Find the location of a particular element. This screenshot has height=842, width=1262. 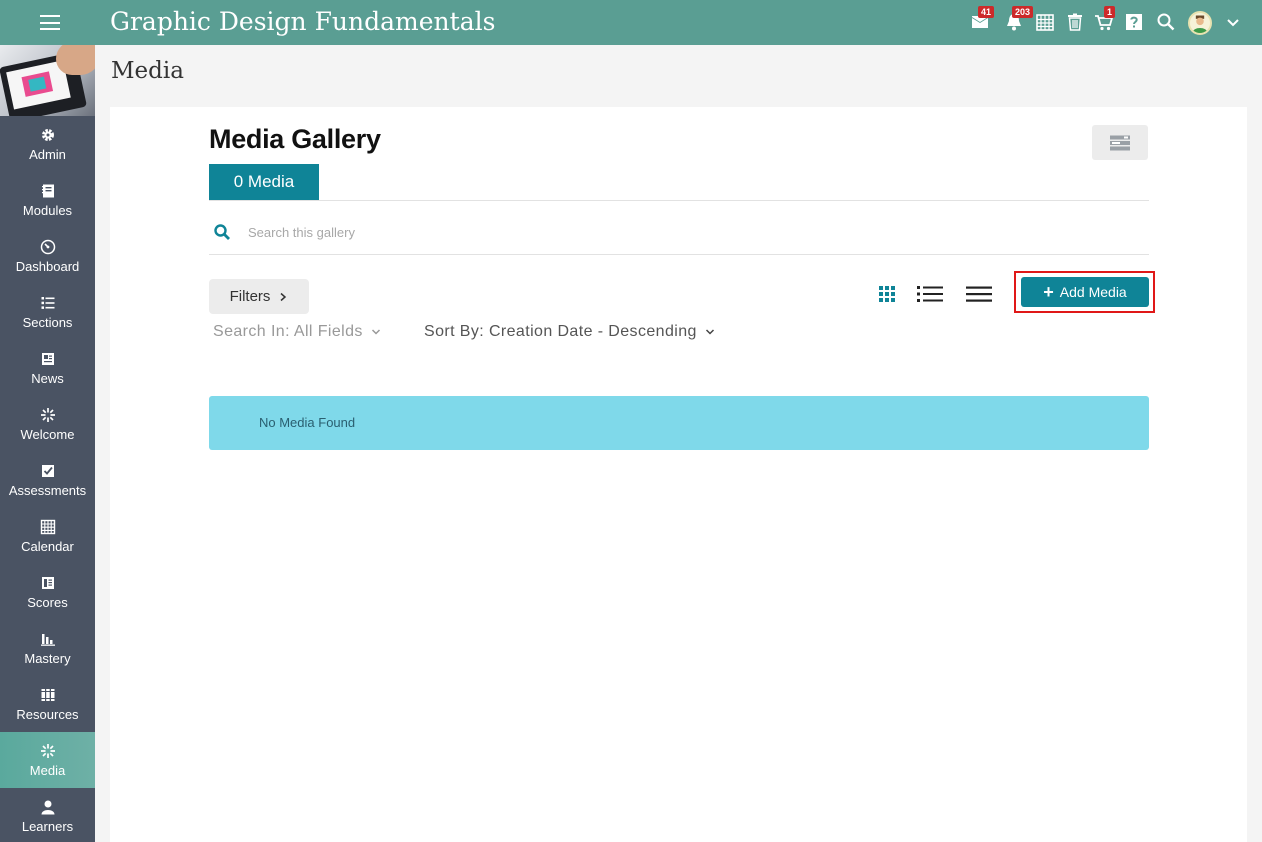

add-media-label: Add Media is located at coordinates (1093, 292).